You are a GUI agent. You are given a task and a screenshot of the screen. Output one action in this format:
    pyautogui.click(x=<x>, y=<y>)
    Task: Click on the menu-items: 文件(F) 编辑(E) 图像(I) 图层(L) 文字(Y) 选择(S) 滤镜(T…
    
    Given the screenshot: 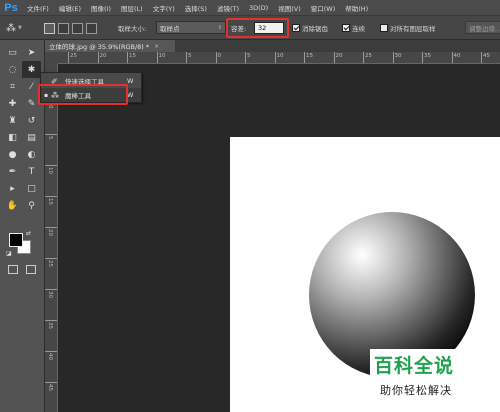 What is the action you would take?
    pyautogui.click(x=197, y=8)
    